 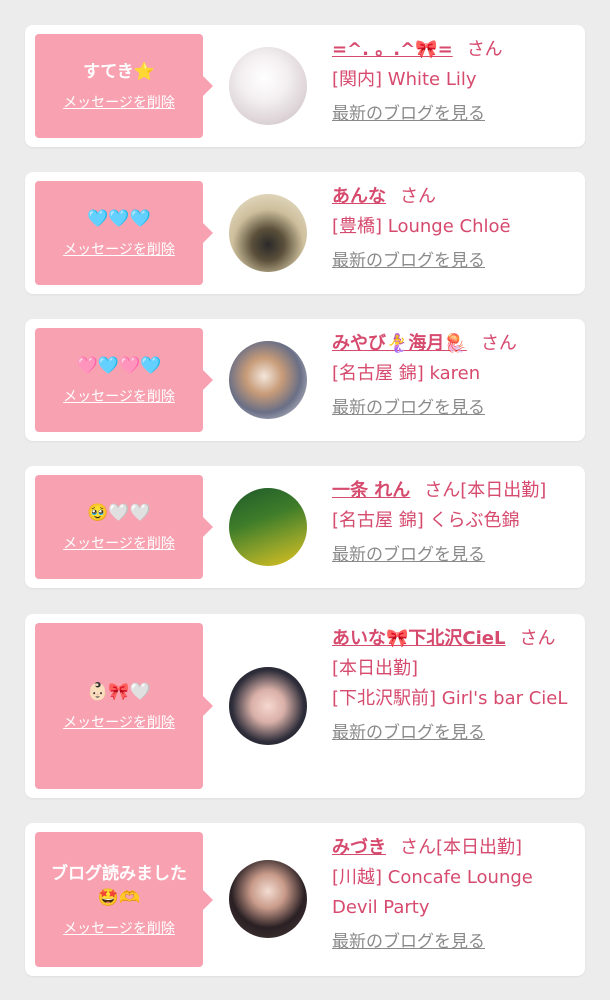 I want to click on cast-info: みやび🧜‍♀️海月🪼 さん [名古屋 錦] karen 最新のブログを見る, so click(x=452, y=376).